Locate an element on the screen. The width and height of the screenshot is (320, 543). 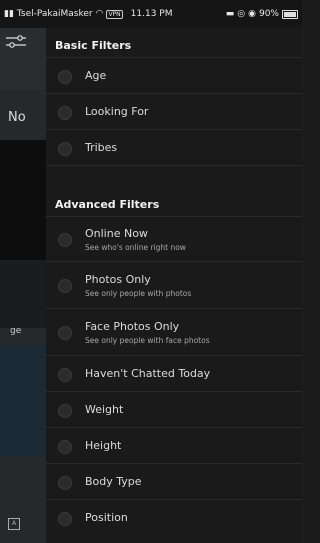
peek-age-label: ge is located at coordinates (16, 331).